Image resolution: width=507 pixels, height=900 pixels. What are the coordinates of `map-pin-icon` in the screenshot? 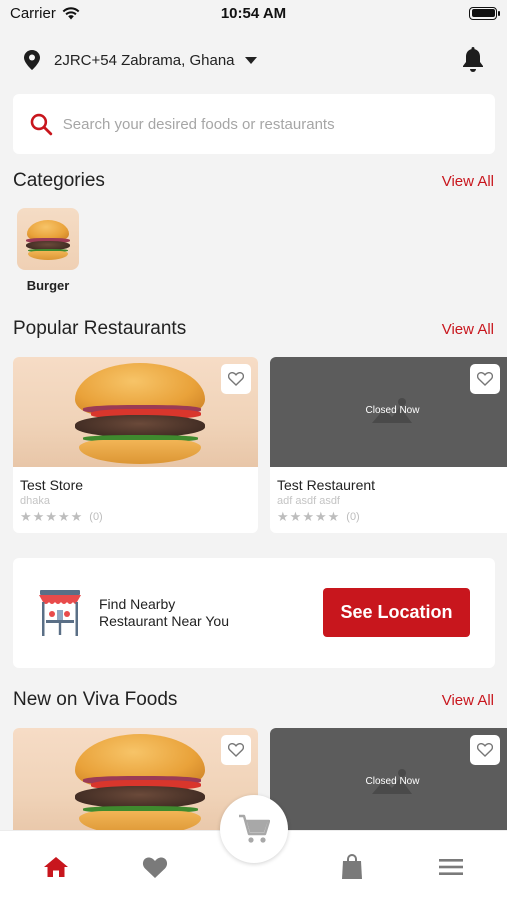 It's located at (32, 60).